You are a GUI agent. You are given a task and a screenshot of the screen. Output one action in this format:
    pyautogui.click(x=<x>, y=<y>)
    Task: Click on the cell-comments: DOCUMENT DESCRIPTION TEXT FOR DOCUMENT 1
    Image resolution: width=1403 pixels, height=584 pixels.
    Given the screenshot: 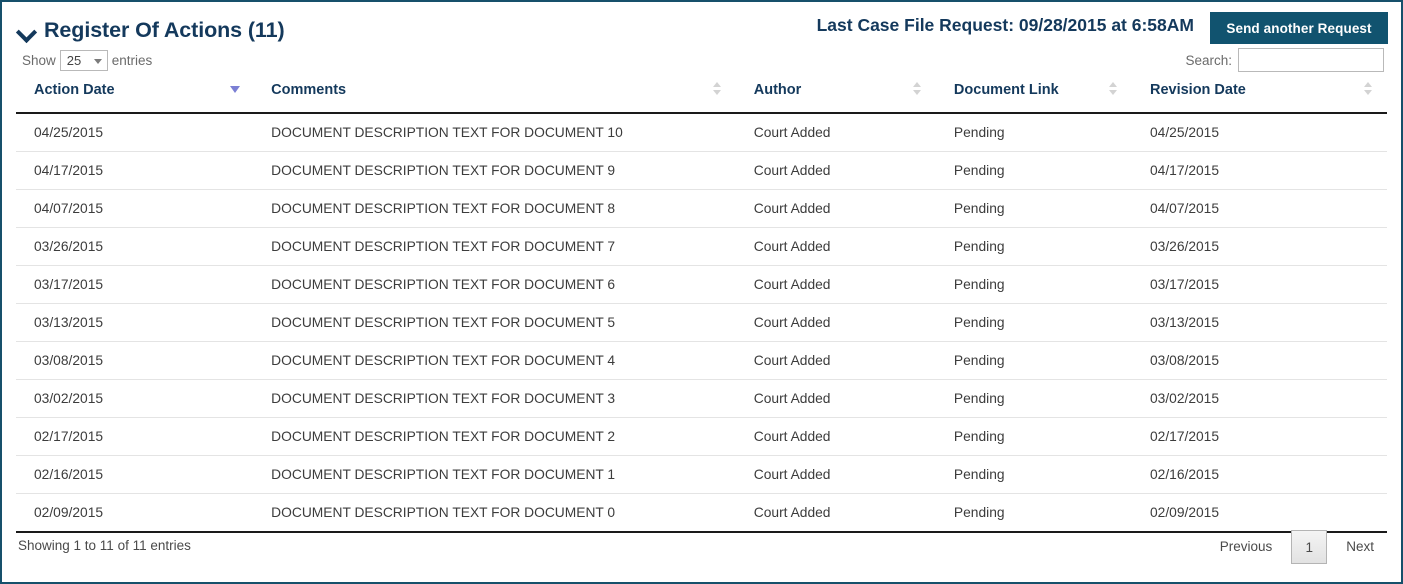 What is the action you would take?
    pyautogui.click(x=494, y=474)
    